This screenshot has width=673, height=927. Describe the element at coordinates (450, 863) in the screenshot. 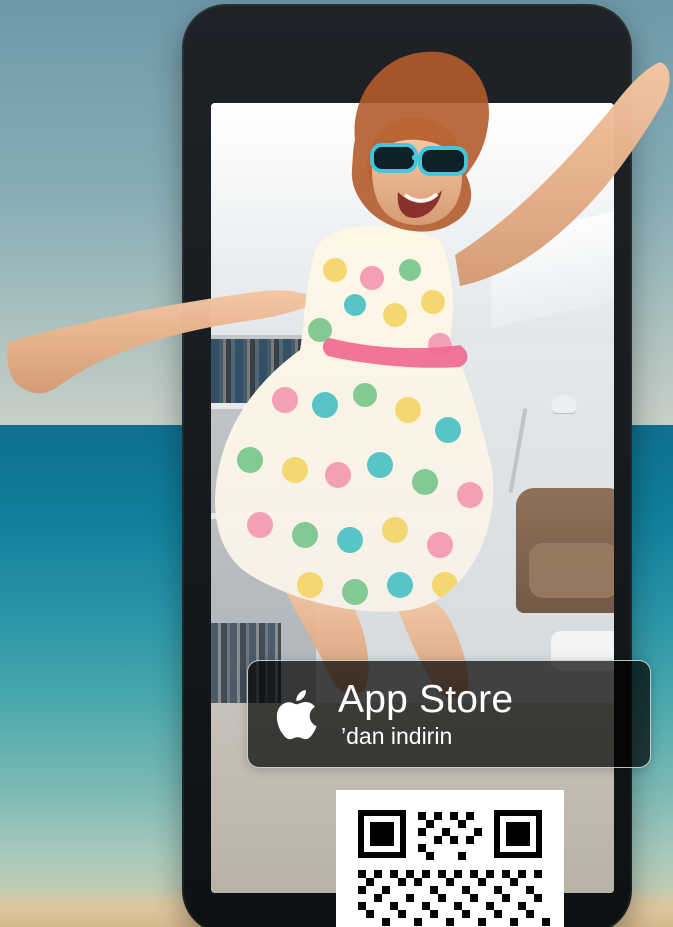

I see `qr-code-icon` at that location.